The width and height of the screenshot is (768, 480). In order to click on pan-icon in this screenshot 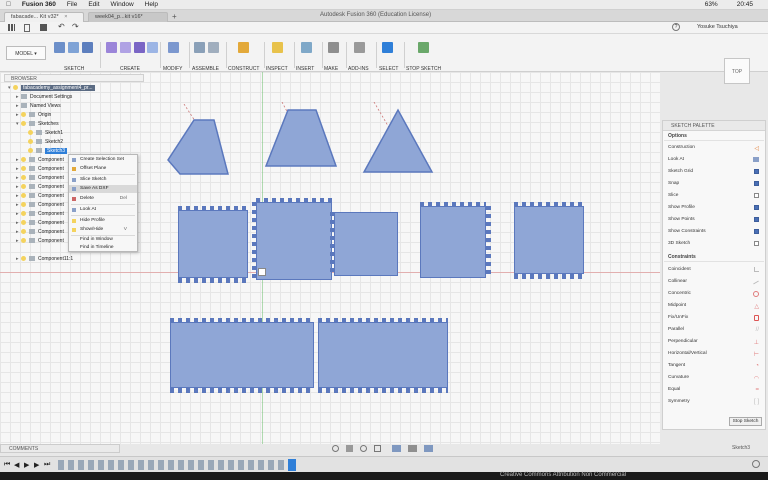, I will do `click(349, 448)`.